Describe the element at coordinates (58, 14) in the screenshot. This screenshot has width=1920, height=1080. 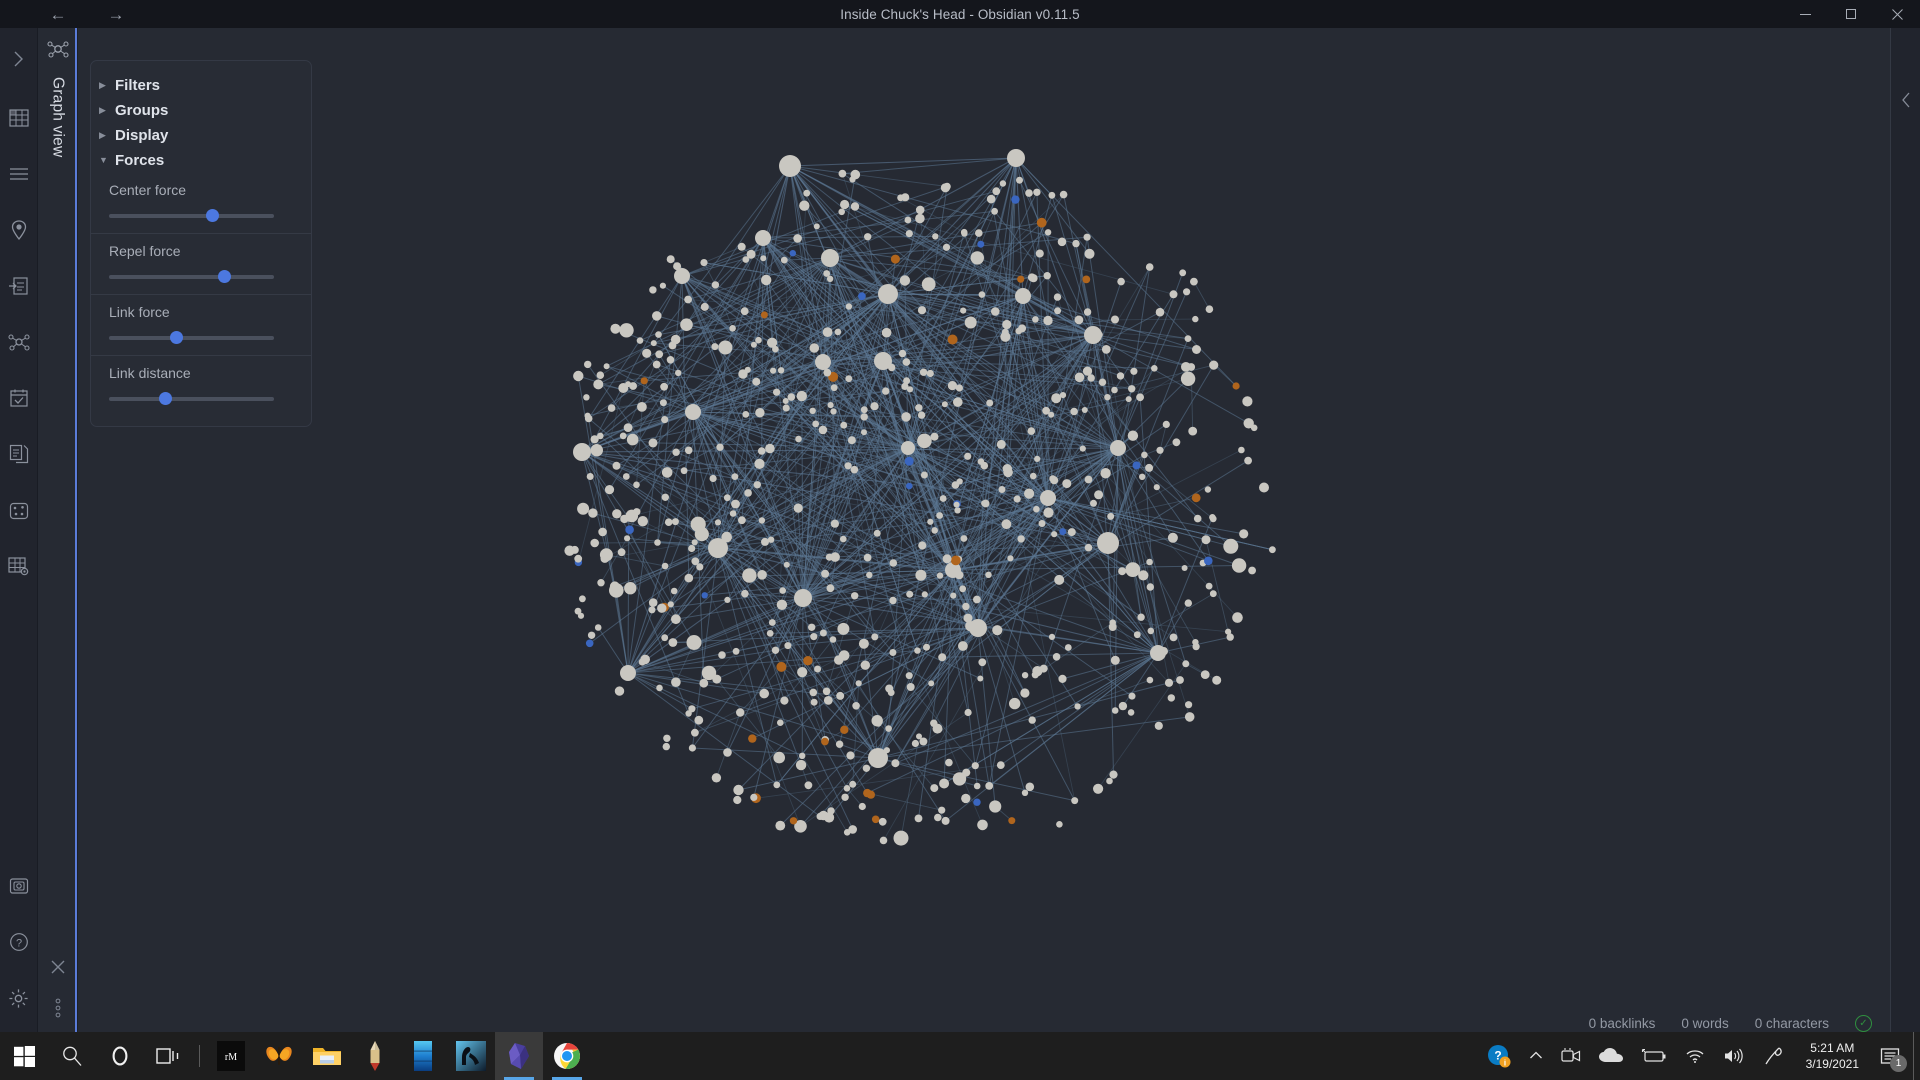
I see `back-arrow-icon: ←` at that location.